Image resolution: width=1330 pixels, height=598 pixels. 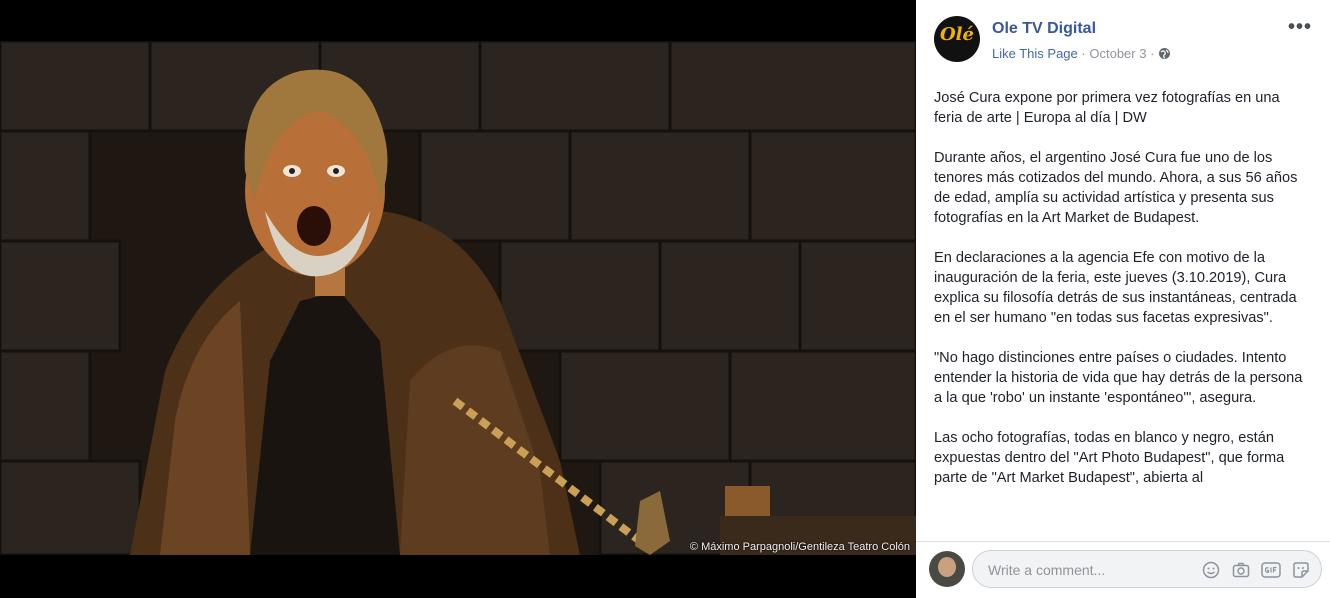 I want to click on gif-icon, so click(x=1271, y=570).